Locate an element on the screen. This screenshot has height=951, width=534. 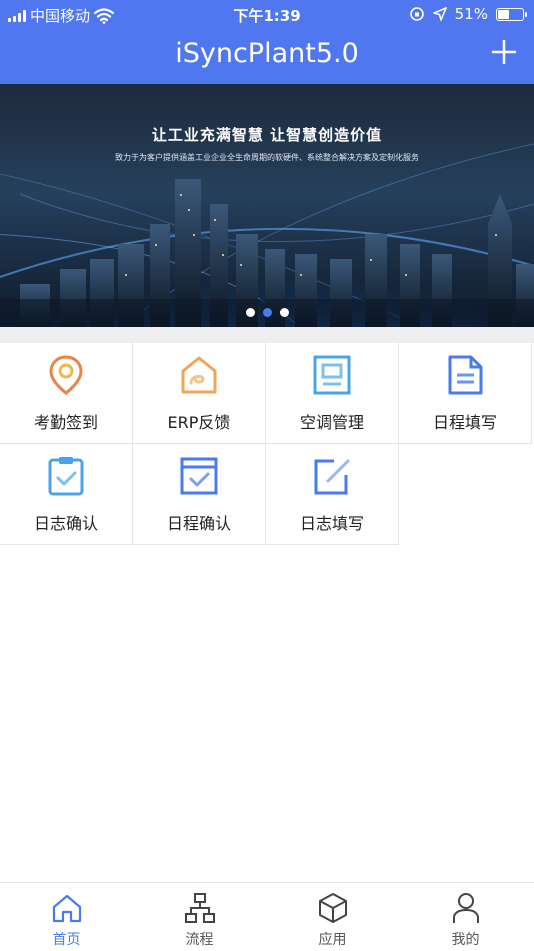
app-item-log-confirm: 日志确认 is located at coordinates (66, 494).